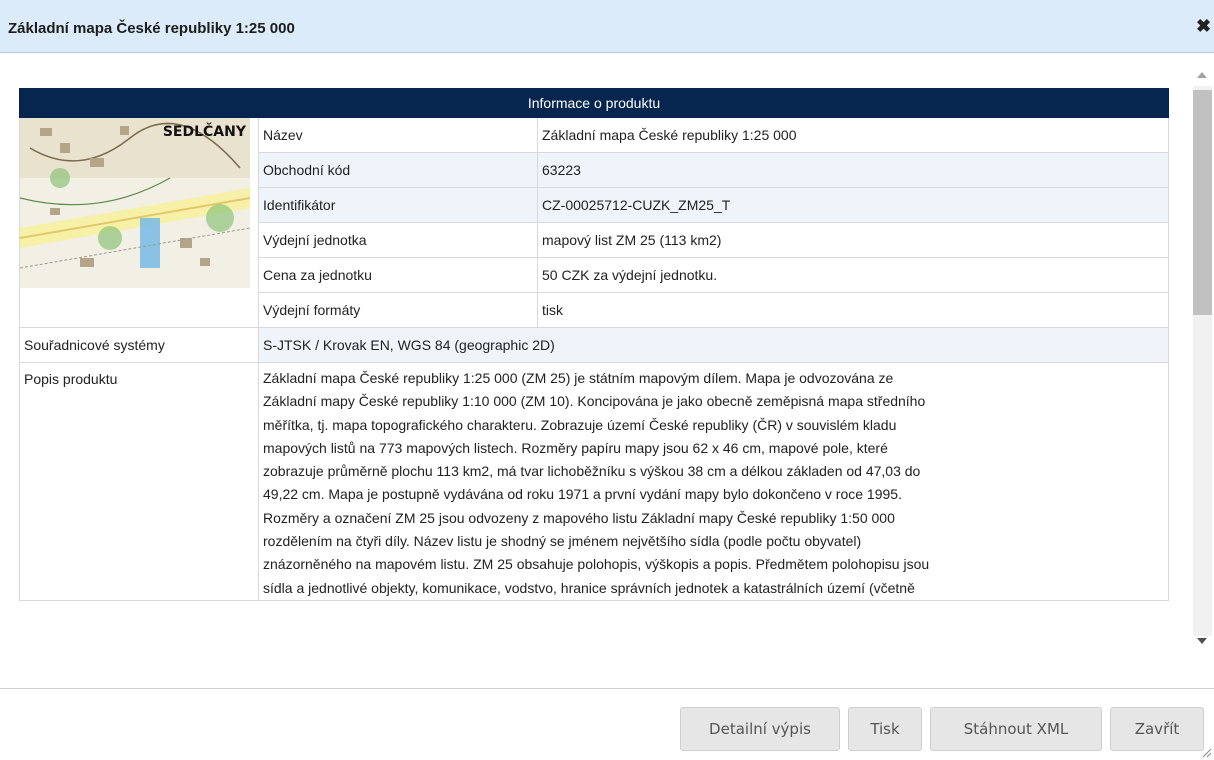 The image size is (1214, 760). I want to click on close-button: Zavřít, so click(1157, 729).